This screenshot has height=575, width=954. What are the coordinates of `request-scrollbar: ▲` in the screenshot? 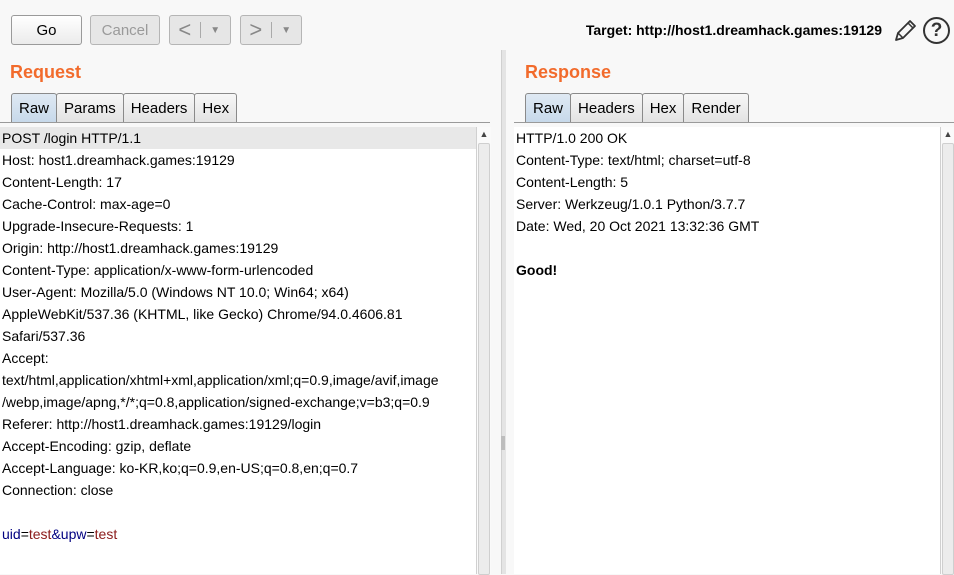 It's located at (483, 351).